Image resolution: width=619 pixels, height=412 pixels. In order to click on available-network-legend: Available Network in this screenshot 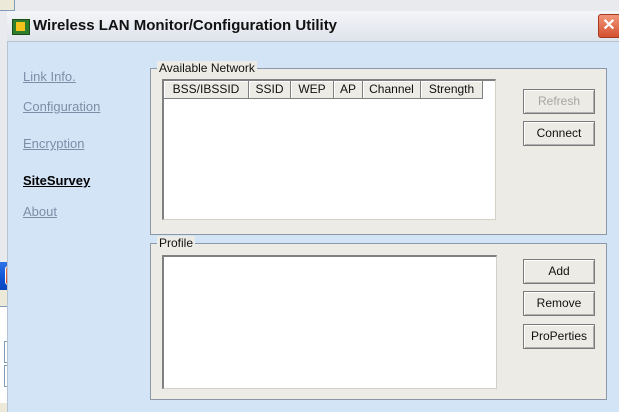, I will do `click(207, 68)`.